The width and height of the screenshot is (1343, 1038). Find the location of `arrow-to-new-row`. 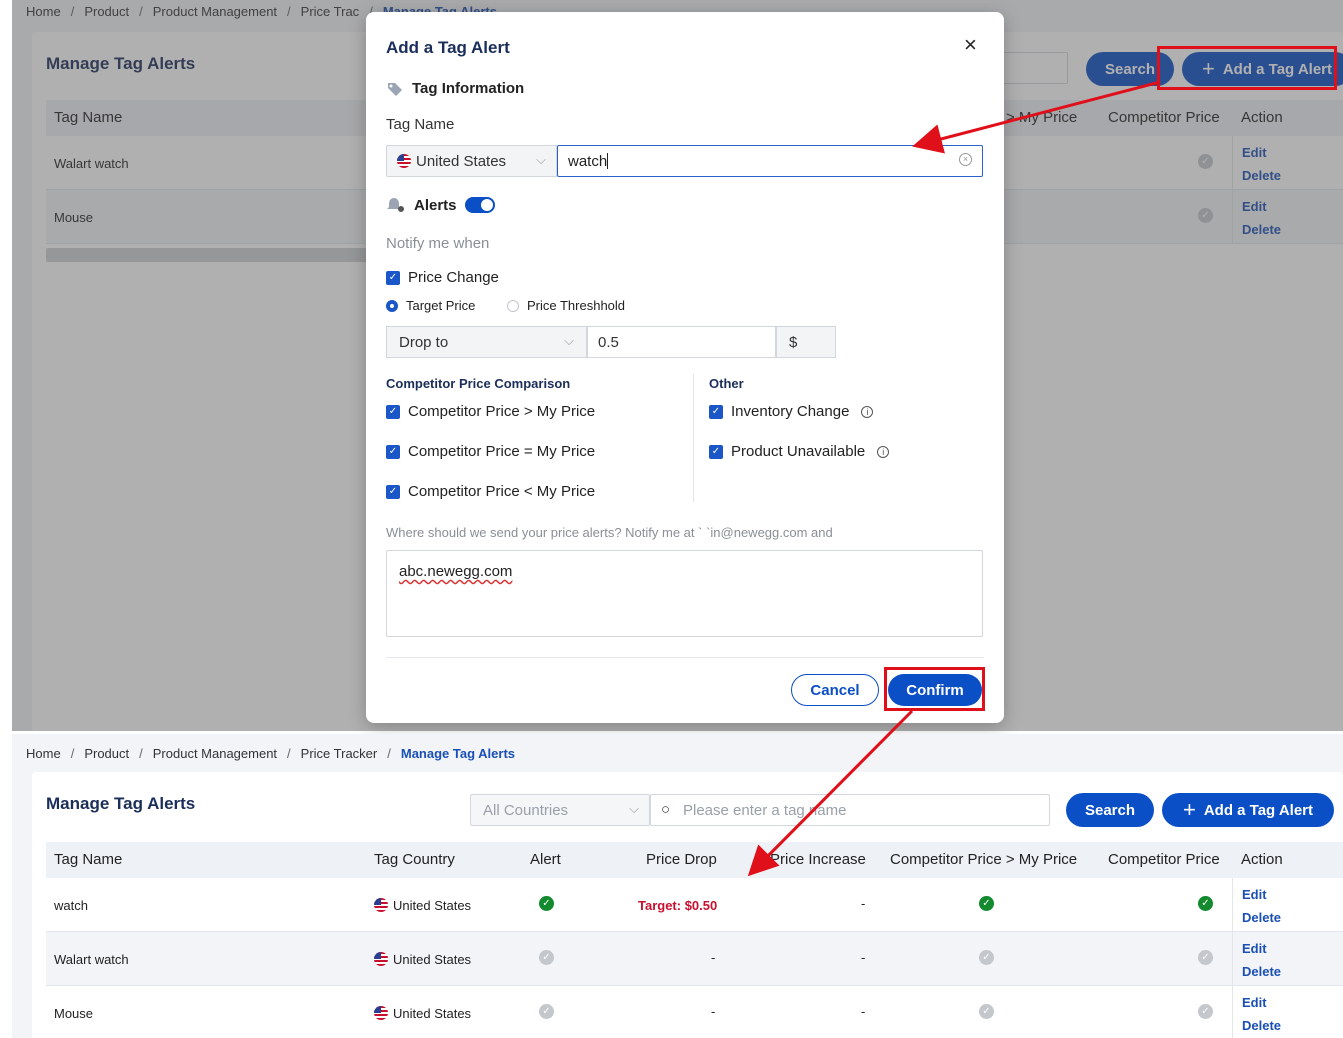

arrow-to-new-row is located at coordinates (830, 793).